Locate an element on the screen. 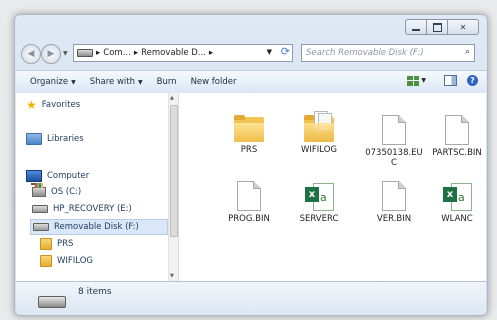 This screenshot has width=497, height=320. nav-item-label: Computer is located at coordinates (68, 176).